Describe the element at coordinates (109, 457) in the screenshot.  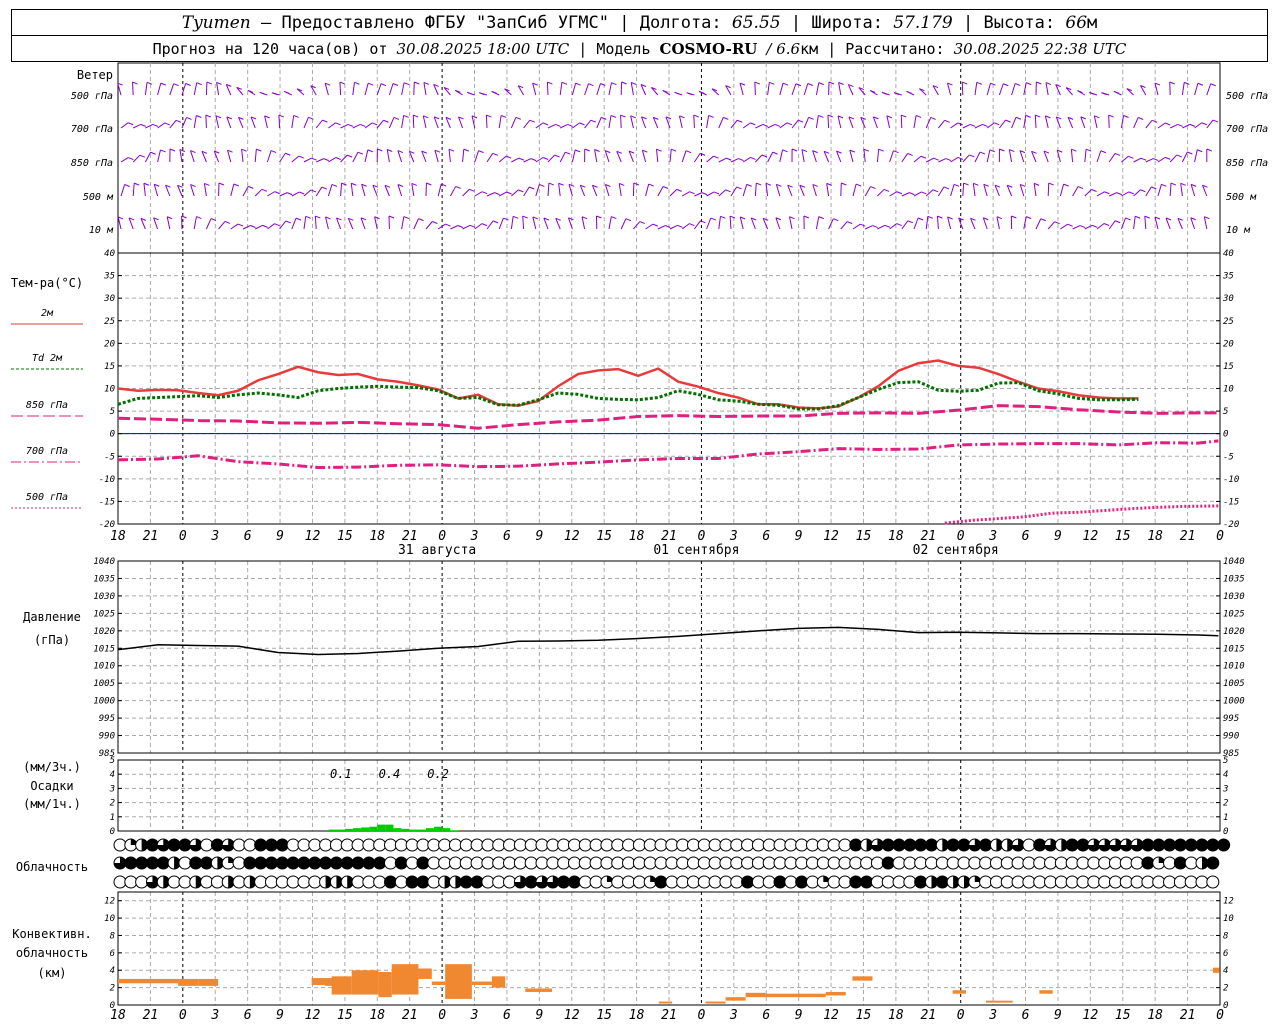
I see `temp-tick-label: -5` at that location.